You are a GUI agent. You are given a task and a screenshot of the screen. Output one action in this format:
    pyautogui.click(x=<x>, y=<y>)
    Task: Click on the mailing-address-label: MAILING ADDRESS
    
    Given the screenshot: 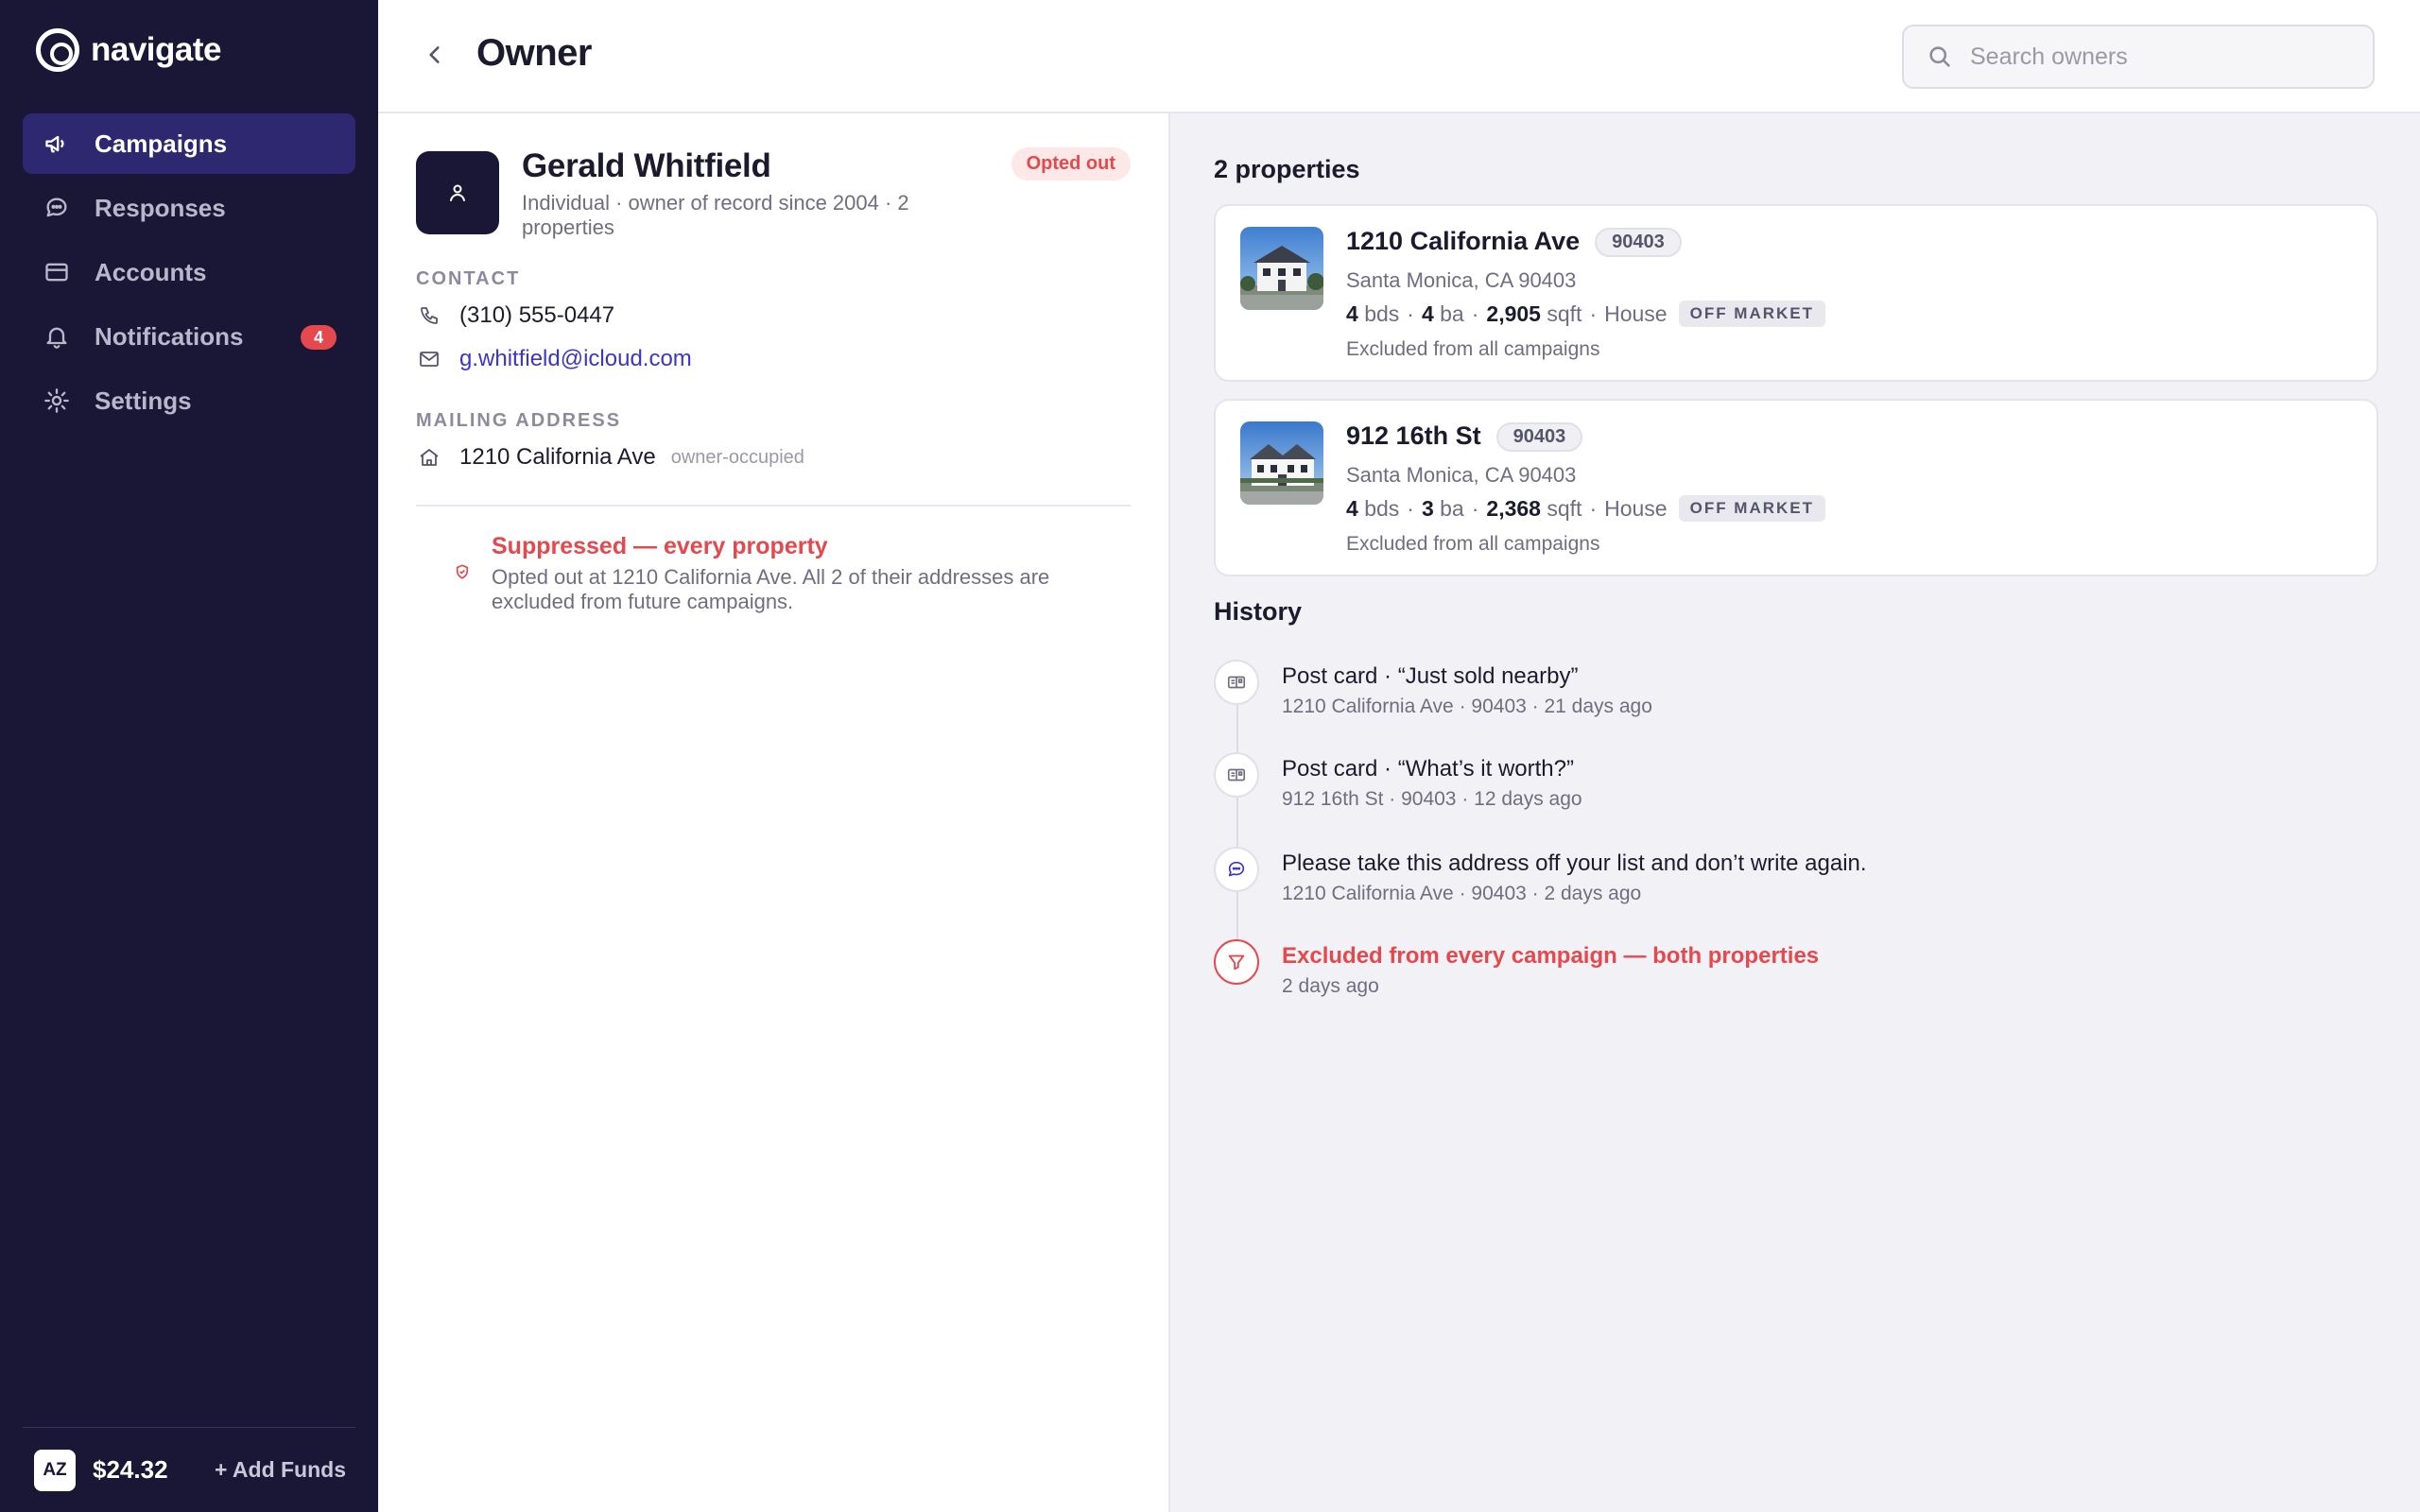 What is the action you would take?
    pyautogui.click(x=519, y=420)
    